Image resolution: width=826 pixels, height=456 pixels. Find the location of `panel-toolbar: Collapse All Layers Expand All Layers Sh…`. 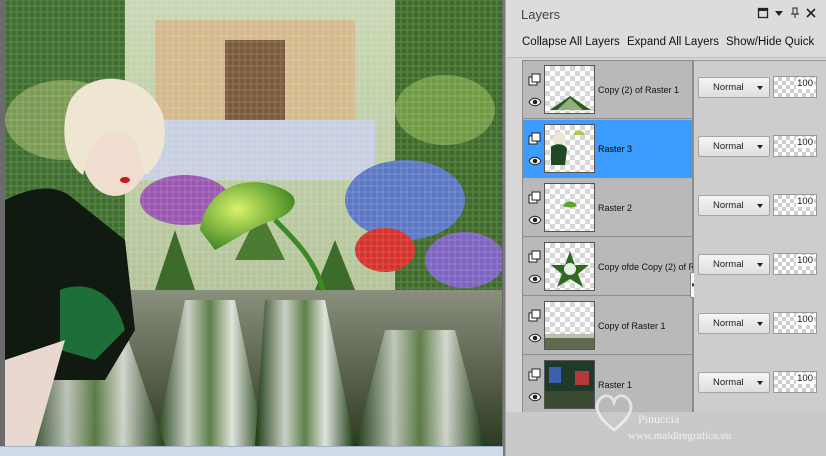

panel-toolbar: Collapse All Layers Expand All Layers Sh… is located at coordinates (666, 43).